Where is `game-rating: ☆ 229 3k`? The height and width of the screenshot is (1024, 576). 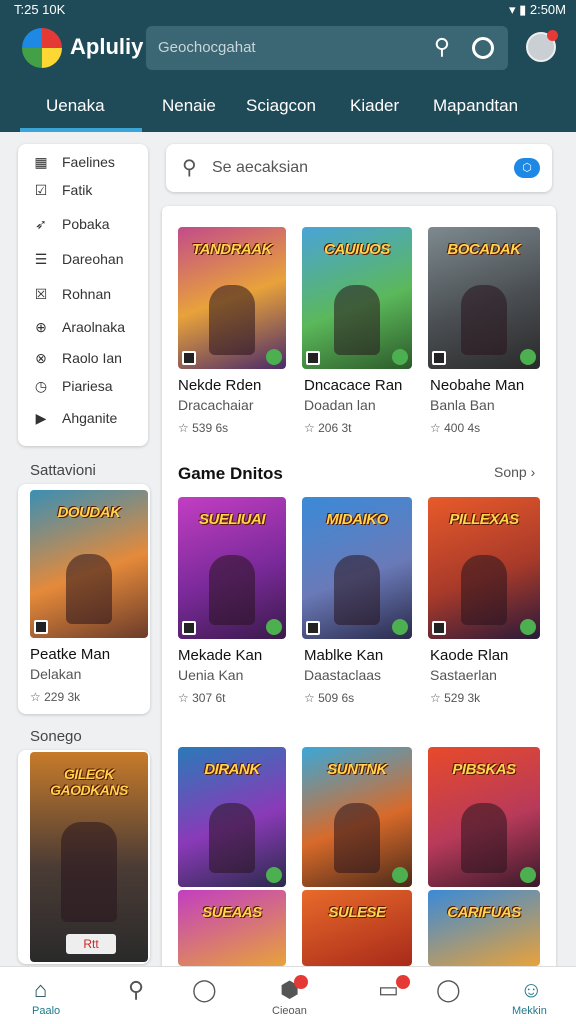 game-rating: ☆ 229 3k is located at coordinates (55, 697).